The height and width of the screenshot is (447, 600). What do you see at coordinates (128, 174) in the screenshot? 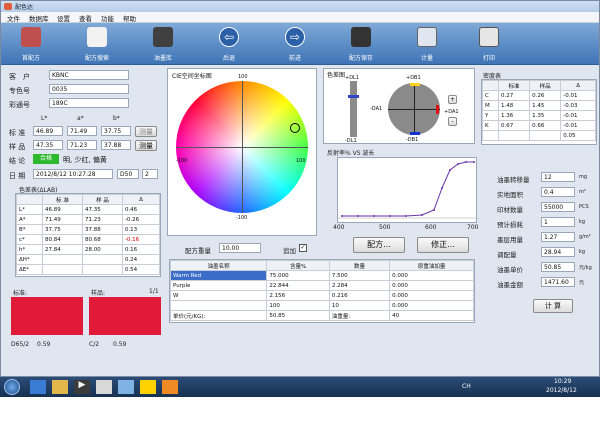
I see `illuminant-select: D50` at bounding box center [128, 174].